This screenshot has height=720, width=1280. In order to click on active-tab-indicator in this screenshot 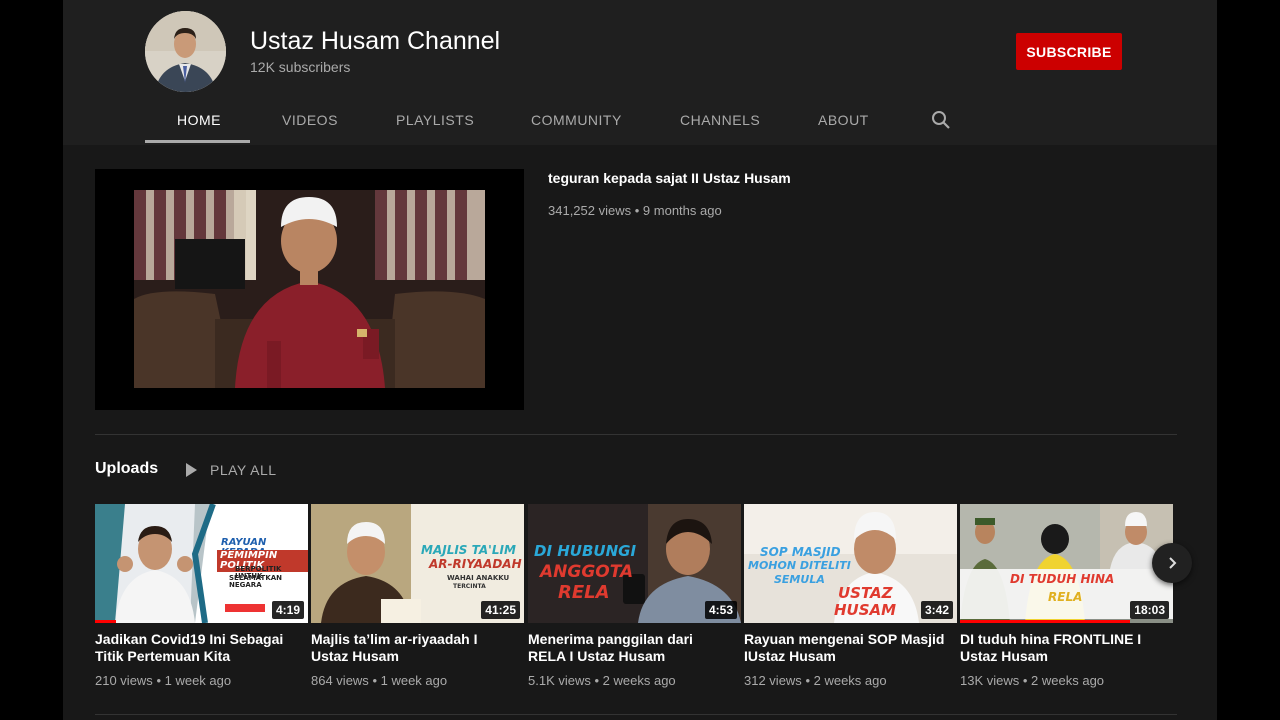, I will do `click(197, 141)`.